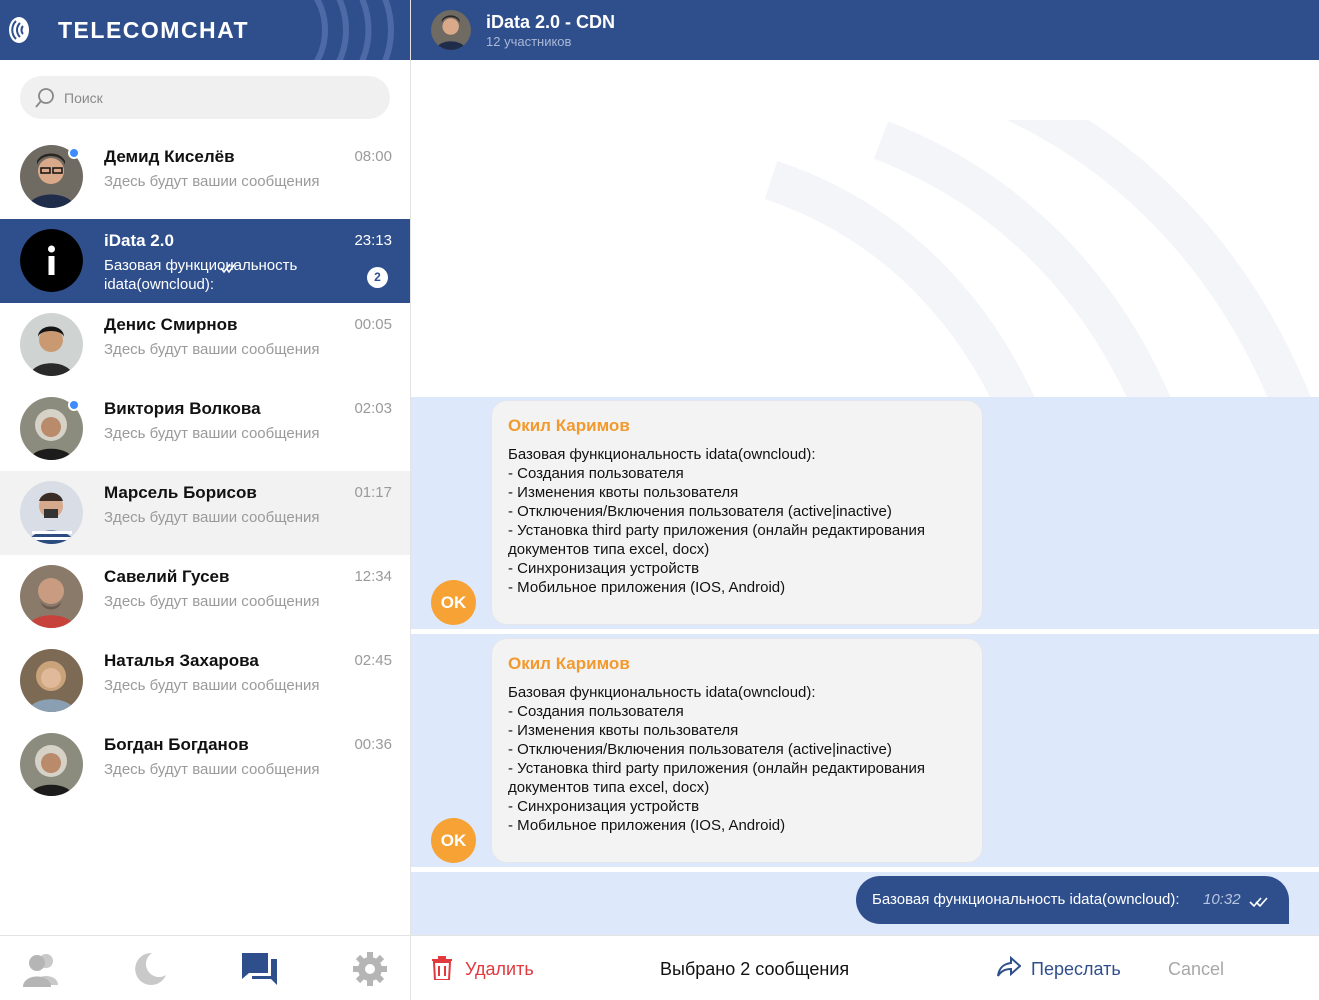 Image resolution: width=1319 pixels, height=1000 pixels. Describe the element at coordinates (169, 156) in the screenshot. I see `chat-name: Демид Киселёв` at that location.